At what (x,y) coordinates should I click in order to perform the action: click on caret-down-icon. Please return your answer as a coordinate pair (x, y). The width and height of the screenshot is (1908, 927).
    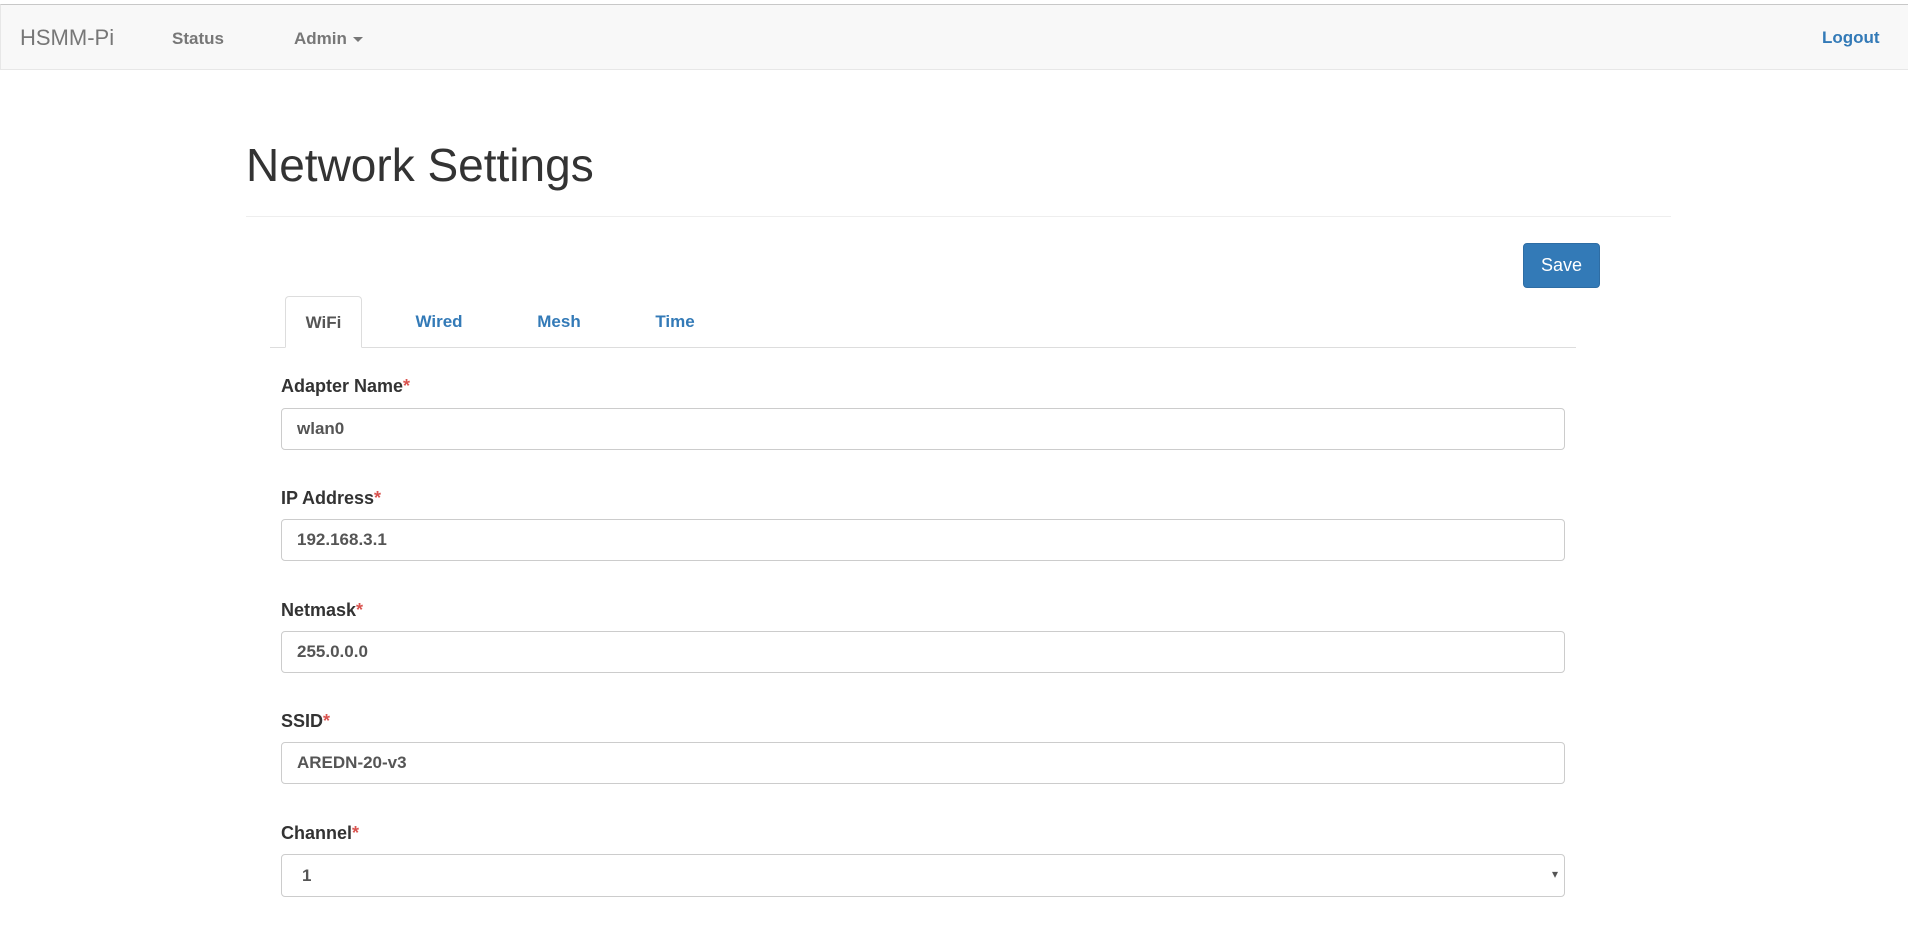
    Looking at the image, I should click on (357, 40).